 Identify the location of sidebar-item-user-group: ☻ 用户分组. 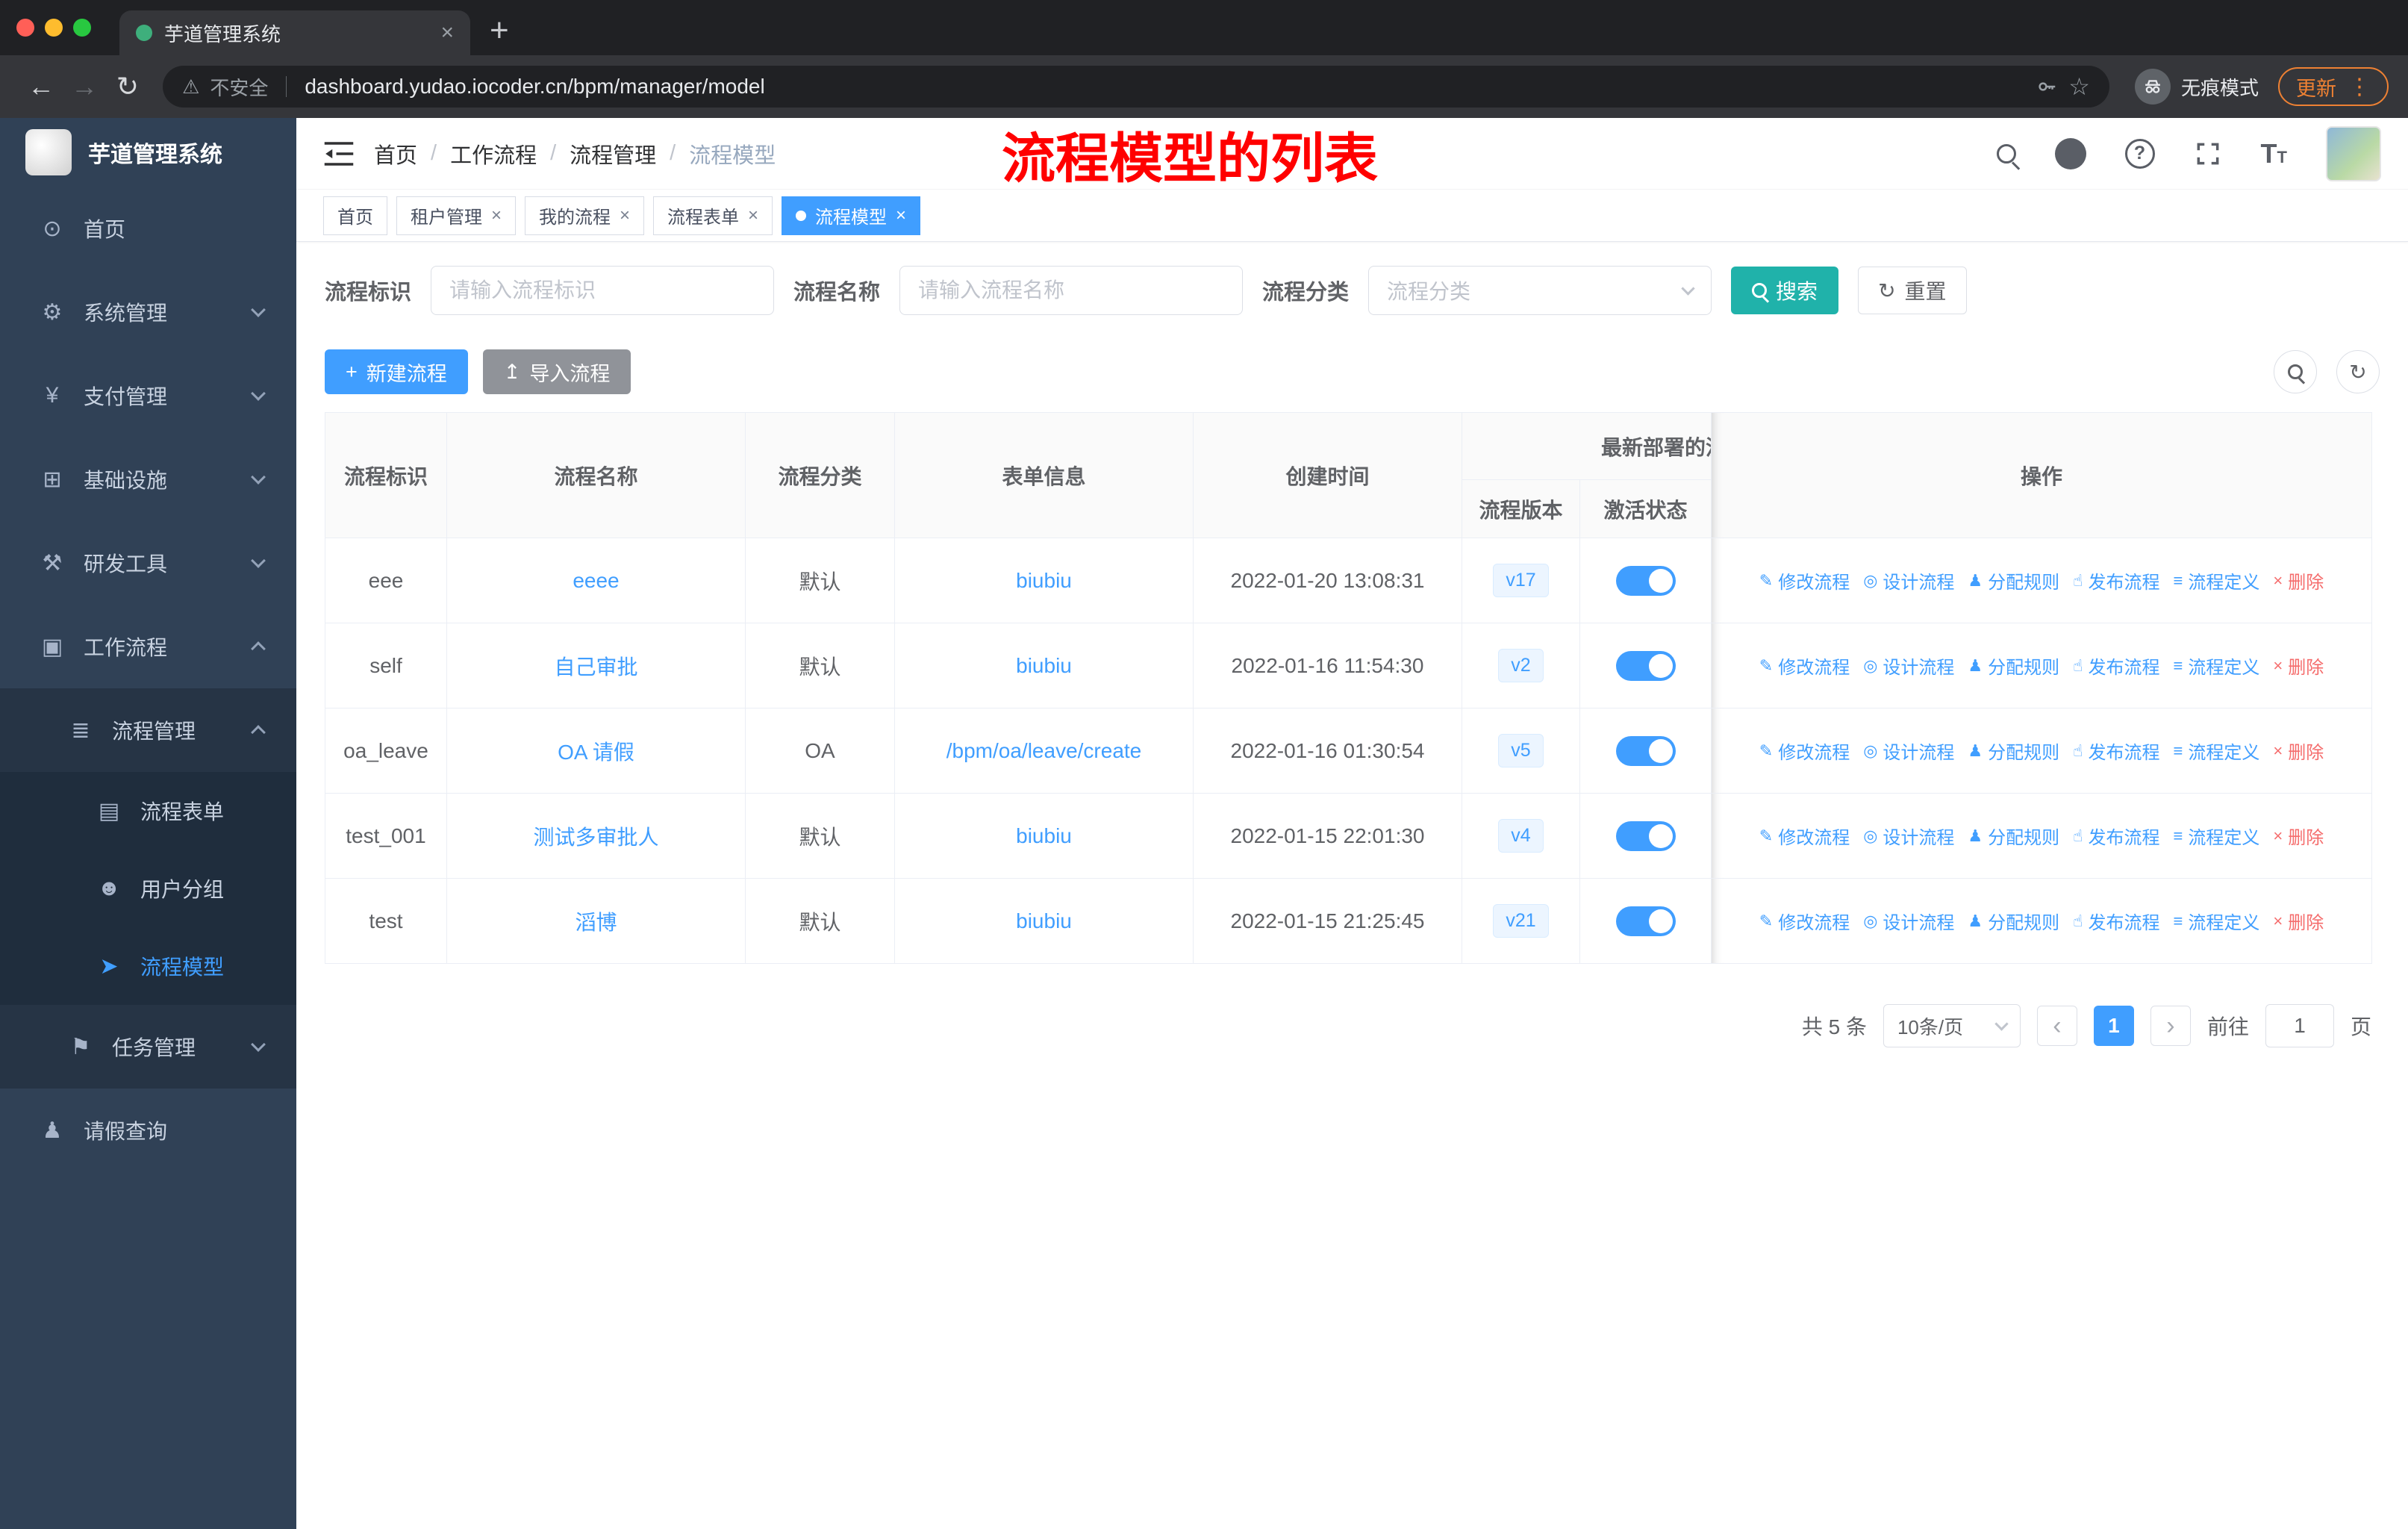
(148, 888).